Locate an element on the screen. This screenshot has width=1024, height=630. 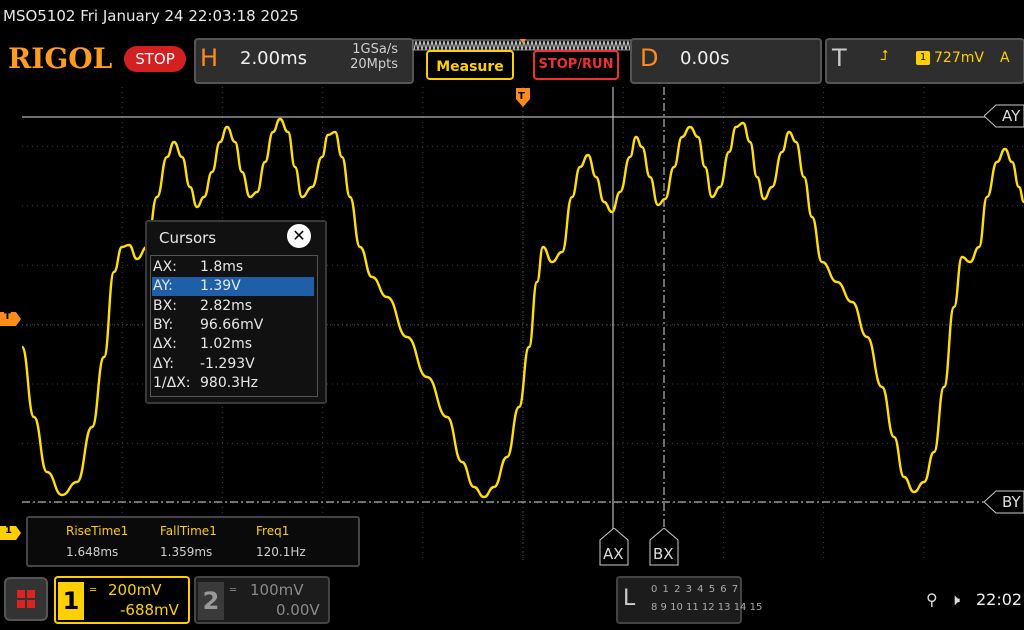
cursor-readout-key: AX: is located at coordinates (165, 267).